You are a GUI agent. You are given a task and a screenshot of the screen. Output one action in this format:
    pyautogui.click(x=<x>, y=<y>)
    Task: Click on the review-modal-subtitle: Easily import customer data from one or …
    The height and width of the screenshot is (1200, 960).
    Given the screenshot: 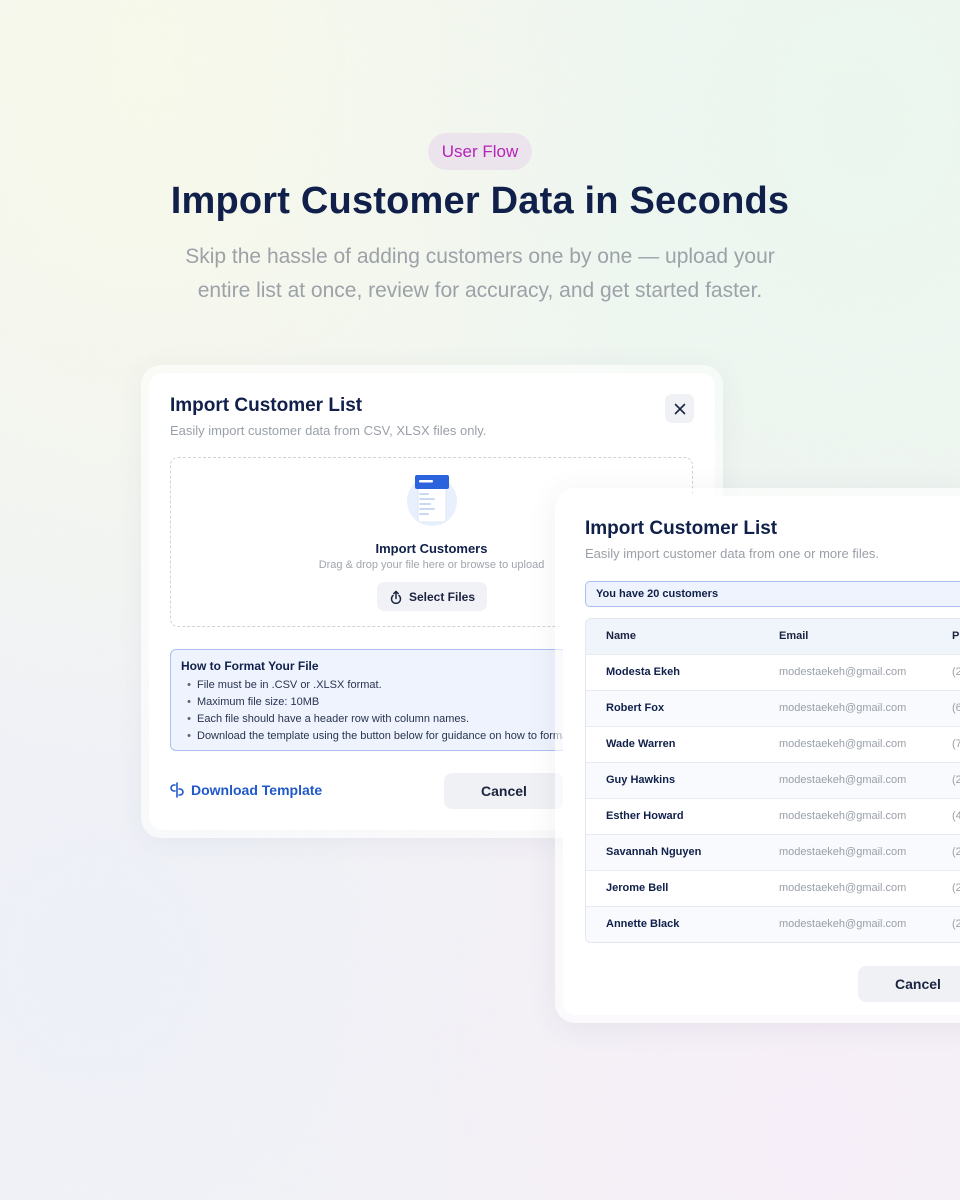 What is the action you would take?
    pyautogui.click(x=732, y=553)
    